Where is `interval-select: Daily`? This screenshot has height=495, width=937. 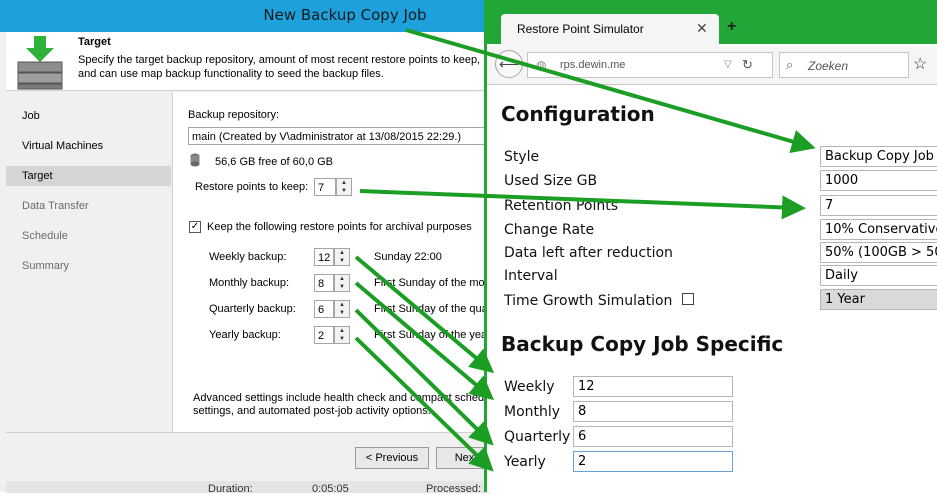
interval-select: Daily is located at coordinates (878, 275).